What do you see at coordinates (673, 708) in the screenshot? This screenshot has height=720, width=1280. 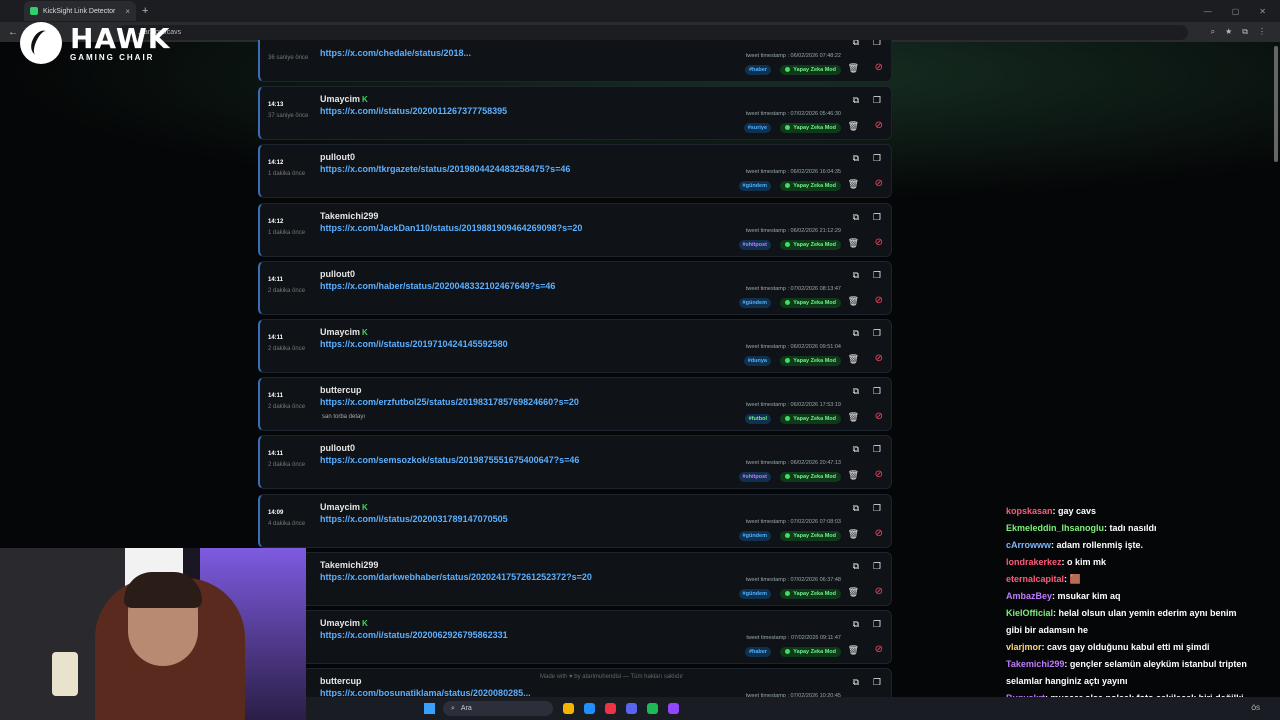 I see `obs-icon` at bounding box center [673, 708].